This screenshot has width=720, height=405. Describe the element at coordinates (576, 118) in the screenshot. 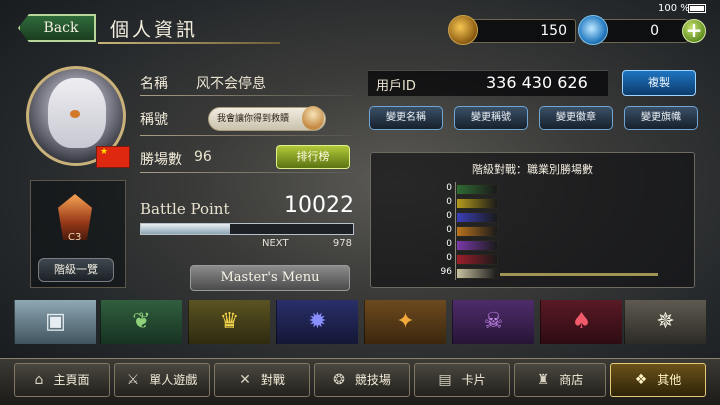

I see `change-badge-button: 變更徽章` at that location.